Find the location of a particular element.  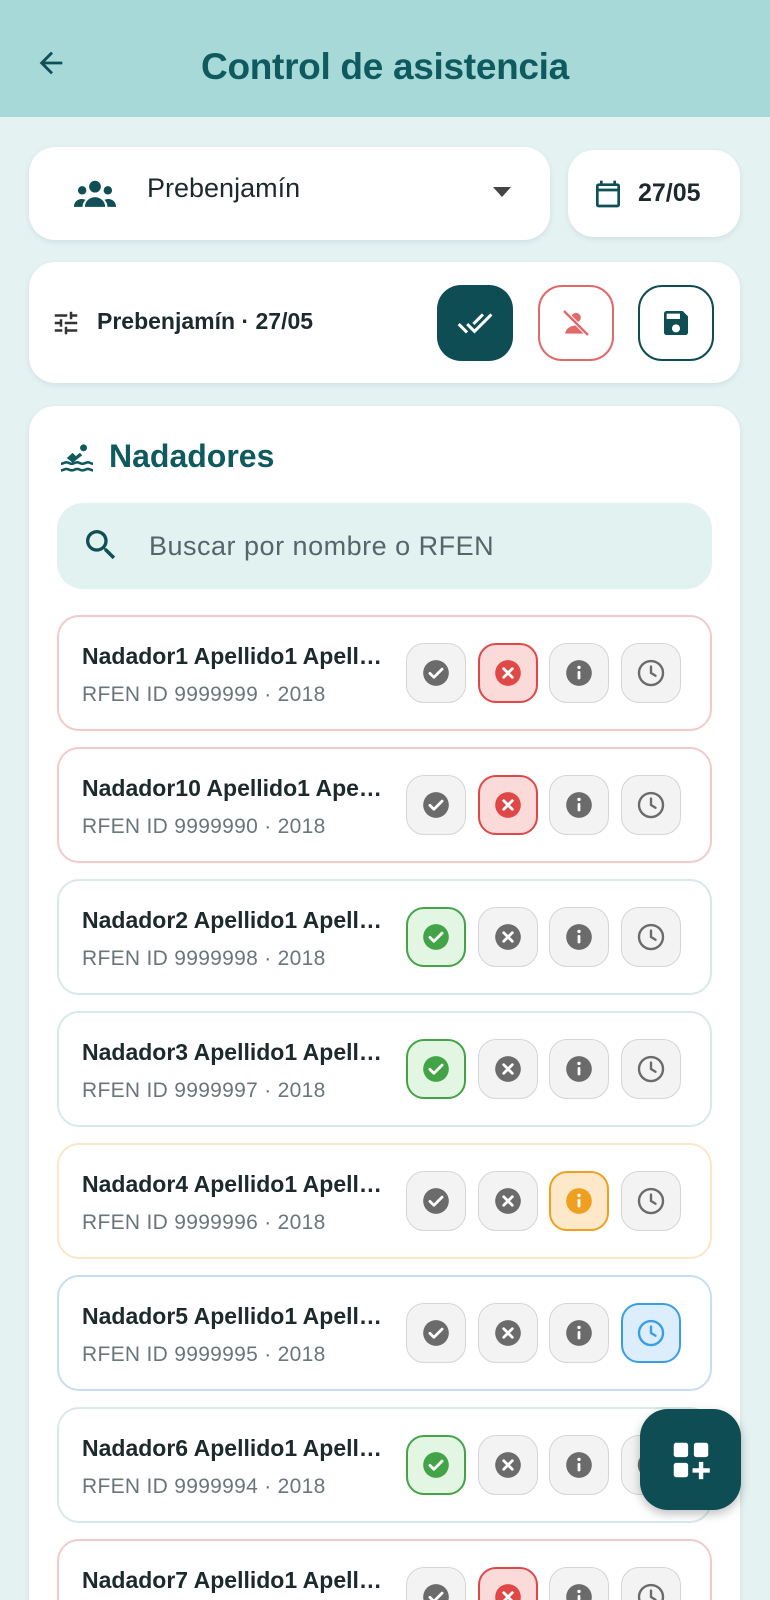

back-button is located at coordinates (51, 63).